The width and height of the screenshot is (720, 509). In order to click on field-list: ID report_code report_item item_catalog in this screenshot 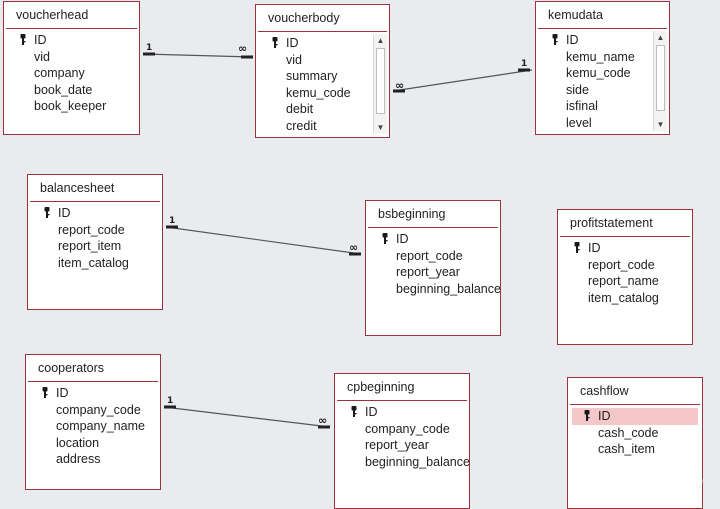, I will do `click(95, 236)`.